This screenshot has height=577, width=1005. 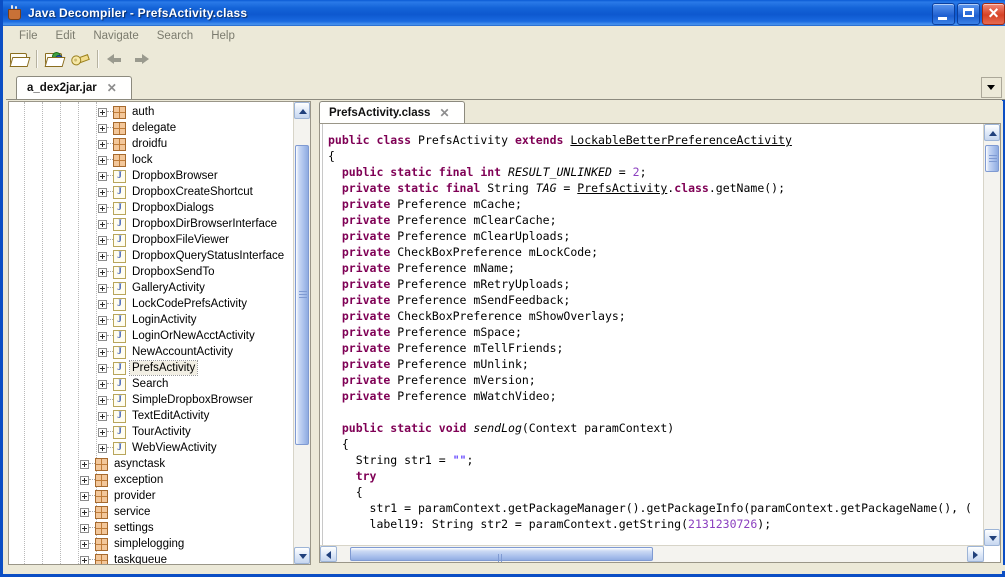 What do you see at coordinates (175, 36) in the screenshot?
I see `menu-search: Search` at bounding box center [175, 36].